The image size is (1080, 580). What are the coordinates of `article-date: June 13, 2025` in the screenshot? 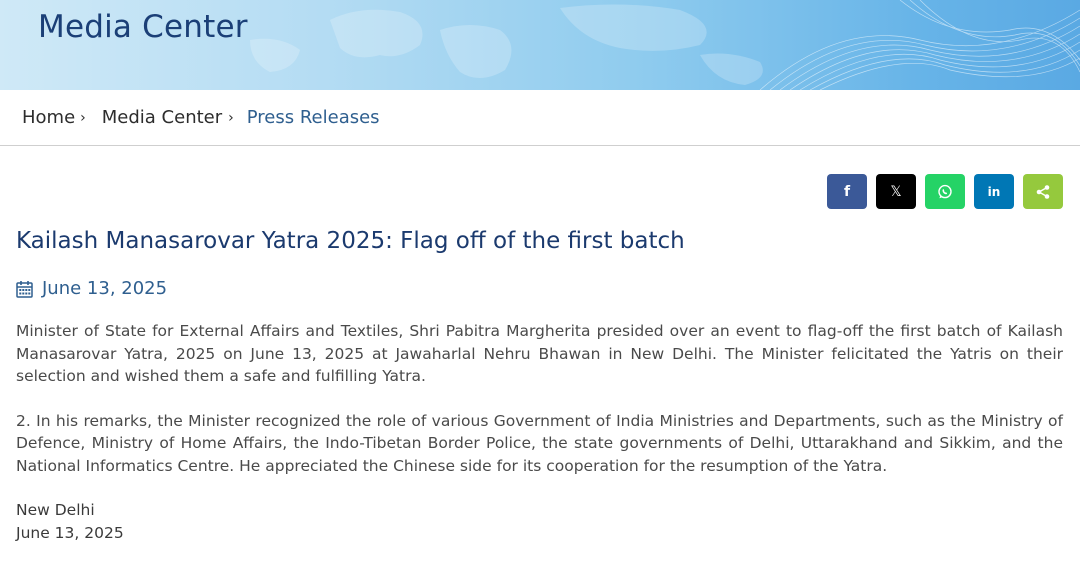 It's located at (105, 288).